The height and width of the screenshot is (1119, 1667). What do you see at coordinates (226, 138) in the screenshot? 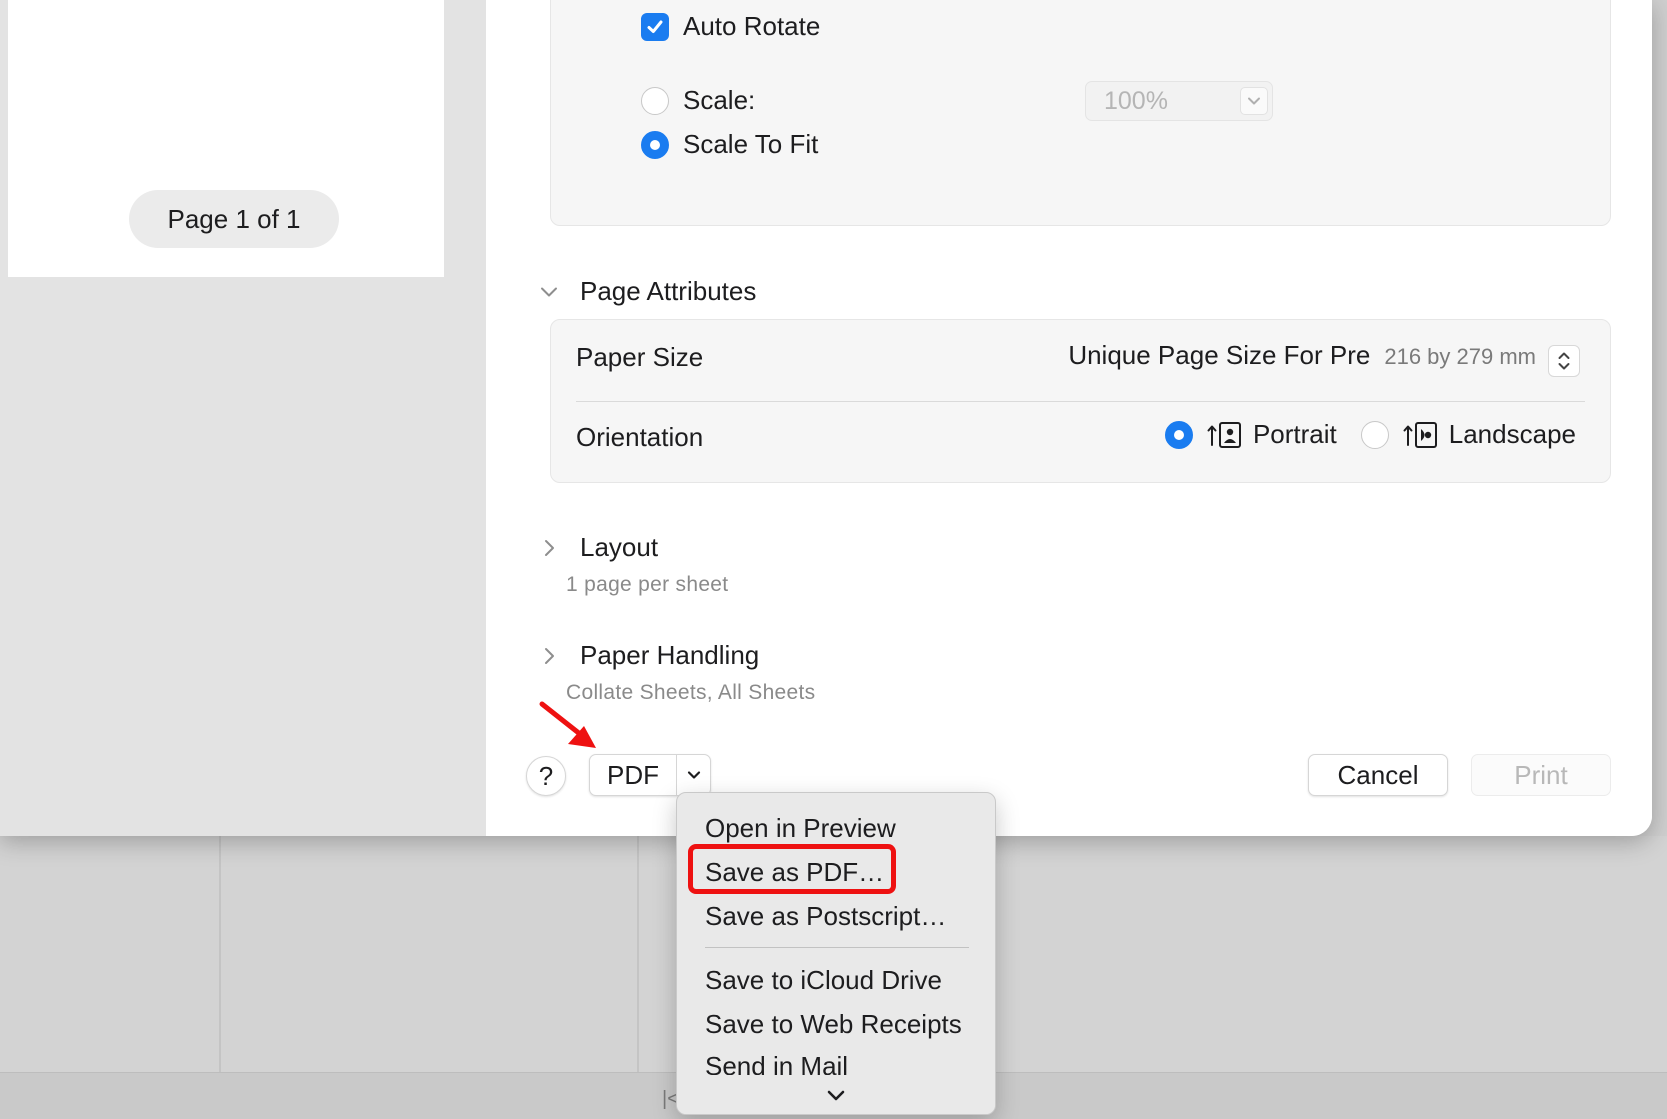
I see `page-preview: Page 1 of 1` at bounding box center [226, 138].